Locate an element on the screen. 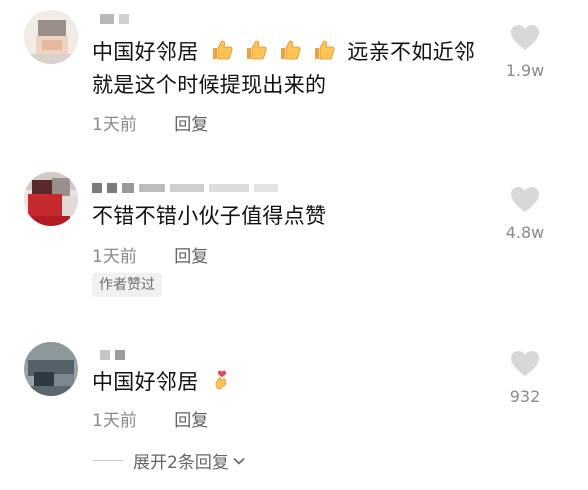  like-count: 4.8w is located at coordinates (525, 232).